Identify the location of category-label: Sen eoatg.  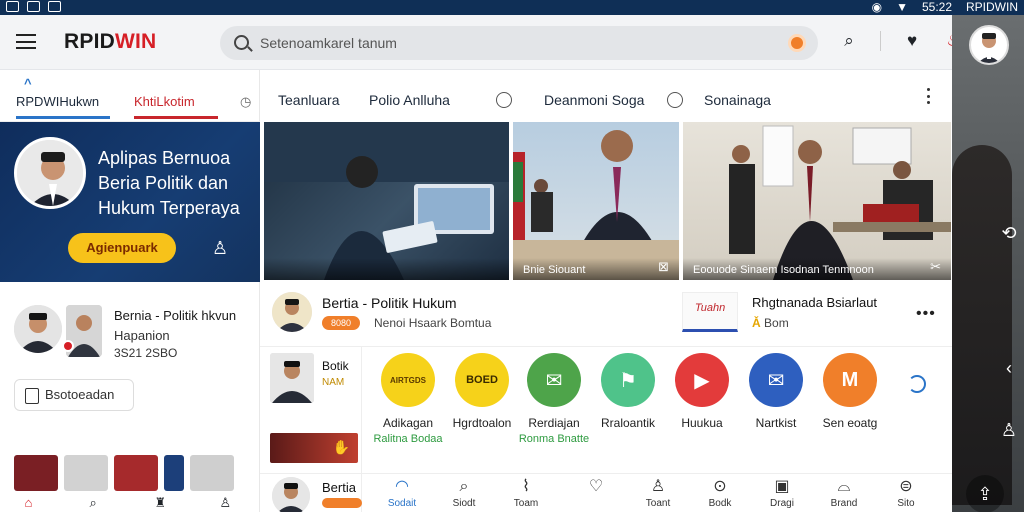
(850, 423).